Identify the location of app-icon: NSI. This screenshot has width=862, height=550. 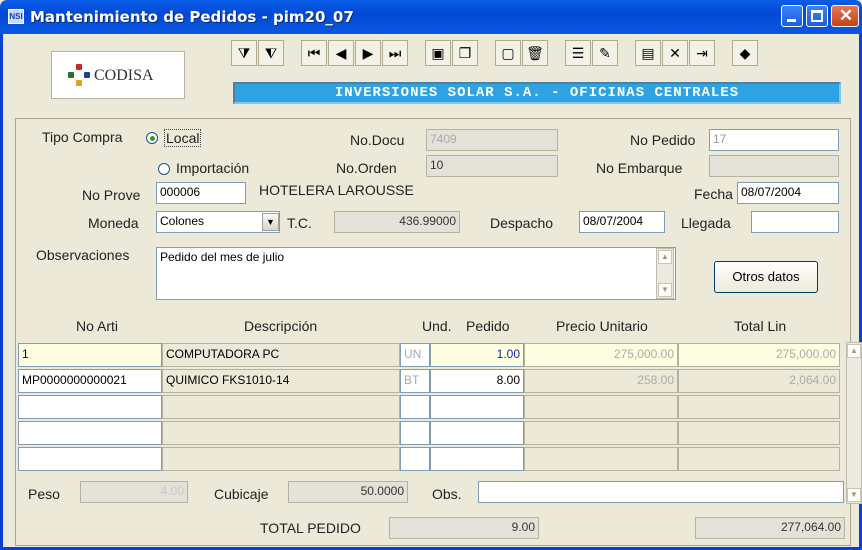
(16, 16).